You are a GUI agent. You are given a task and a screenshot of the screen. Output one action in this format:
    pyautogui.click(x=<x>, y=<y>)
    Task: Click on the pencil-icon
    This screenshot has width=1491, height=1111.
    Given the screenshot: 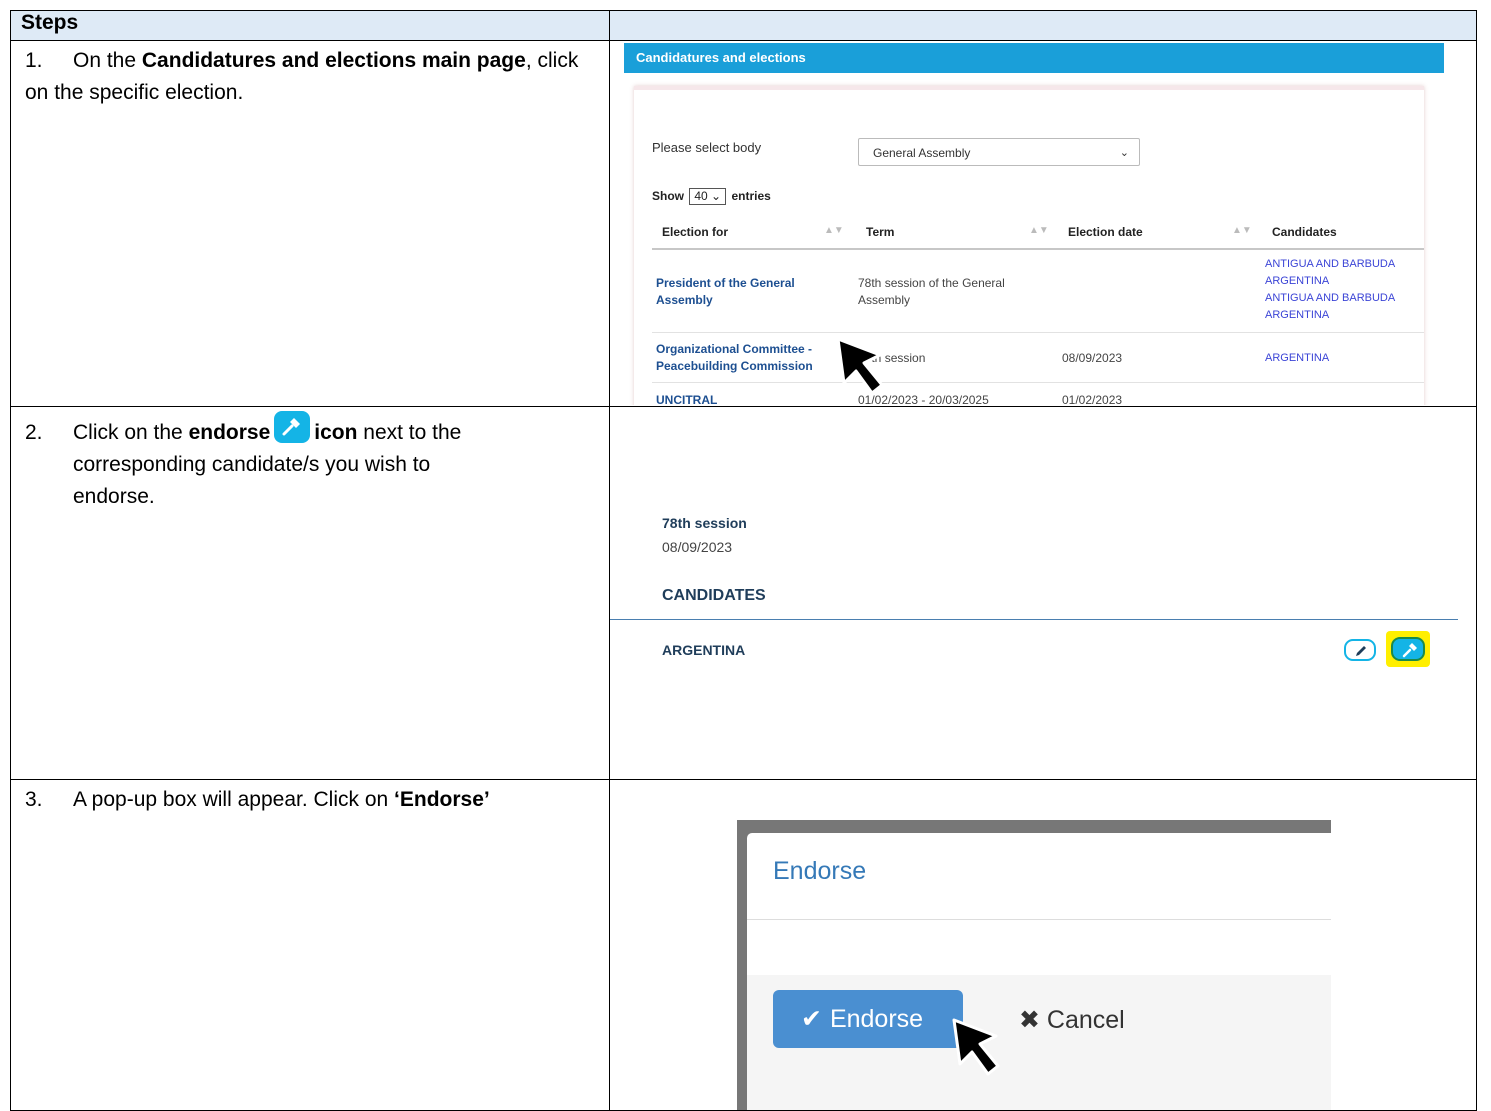 What is the action you would take?
    pyautogui.click(x=1361, y=651)
    